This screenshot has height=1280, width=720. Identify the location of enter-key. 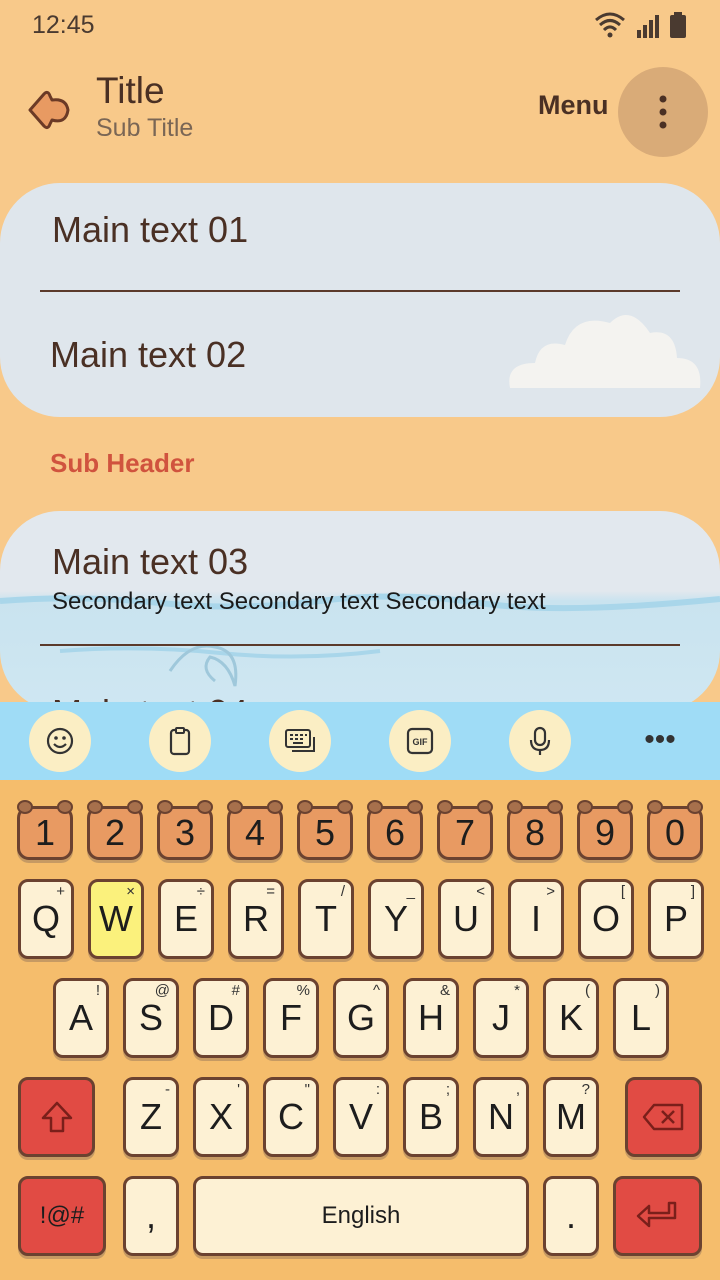
(657, 1216).